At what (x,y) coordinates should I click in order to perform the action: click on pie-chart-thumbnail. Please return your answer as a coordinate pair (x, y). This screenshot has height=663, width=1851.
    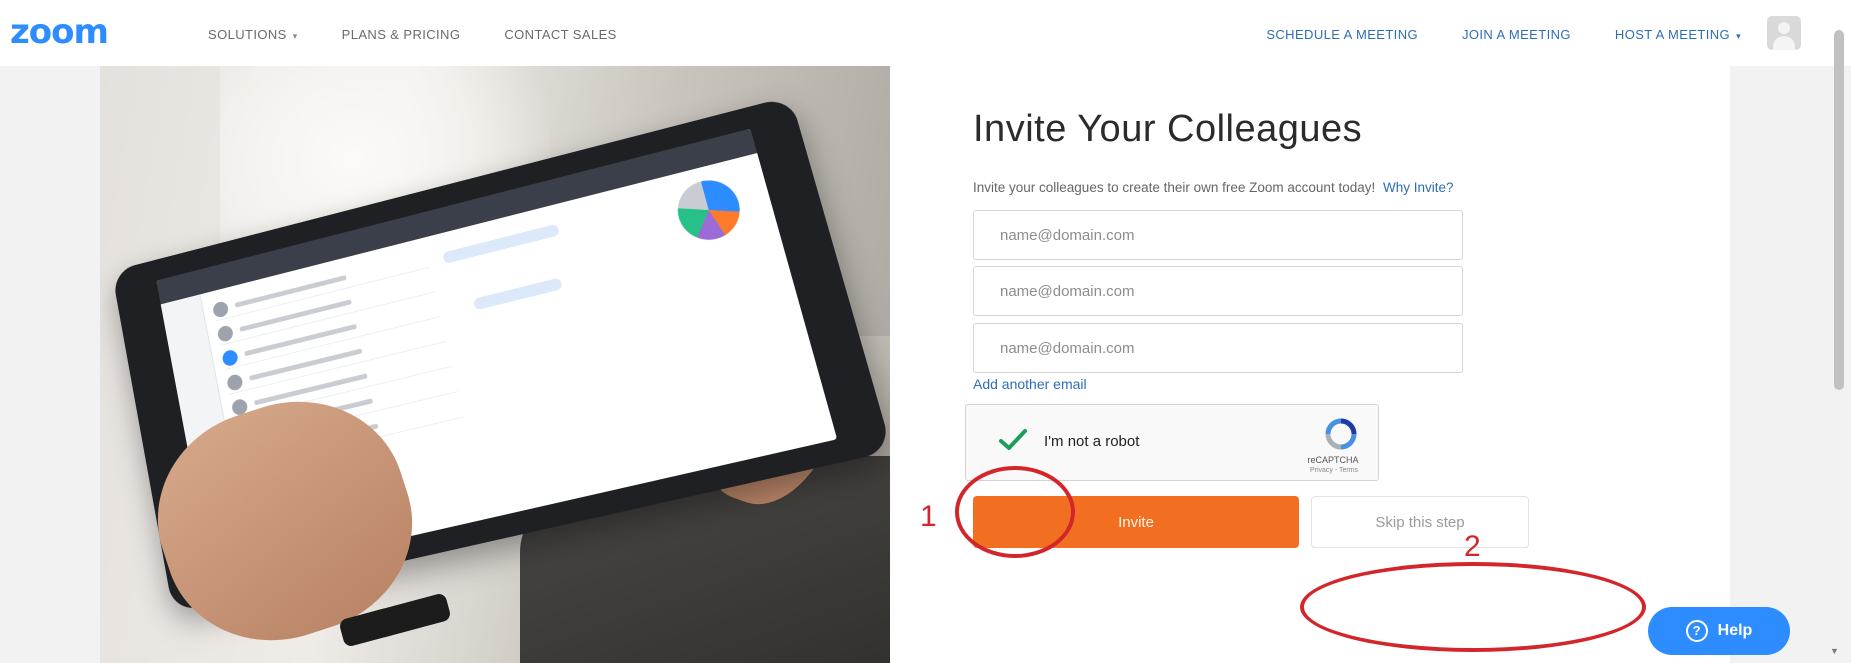
    Looking at the image, I should click on (709, 210).